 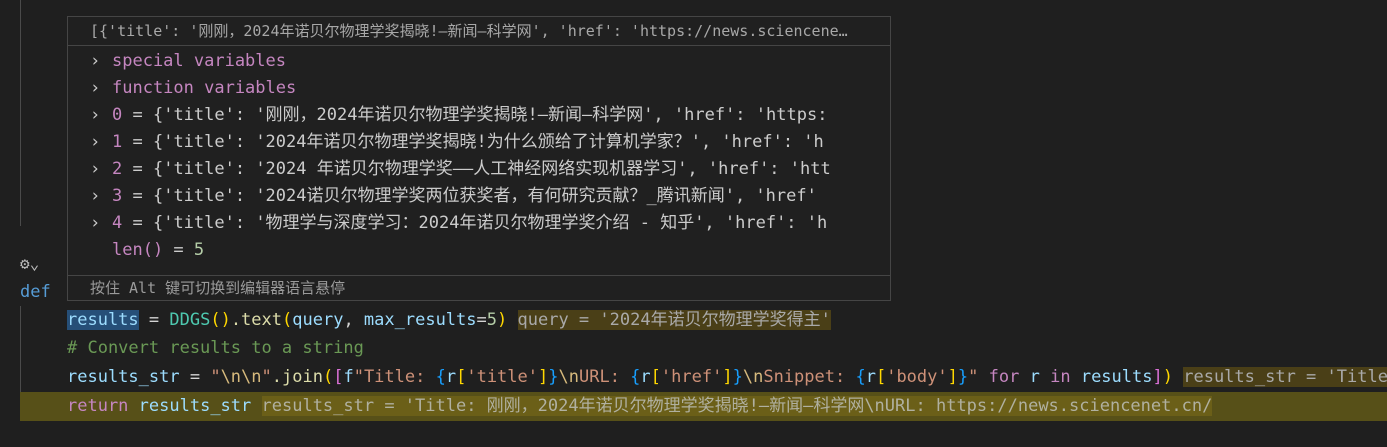 What do you see at coordinates (117, 169) in the screenshot?
I see `variable-key: 2` at bounding box center [117, 169].